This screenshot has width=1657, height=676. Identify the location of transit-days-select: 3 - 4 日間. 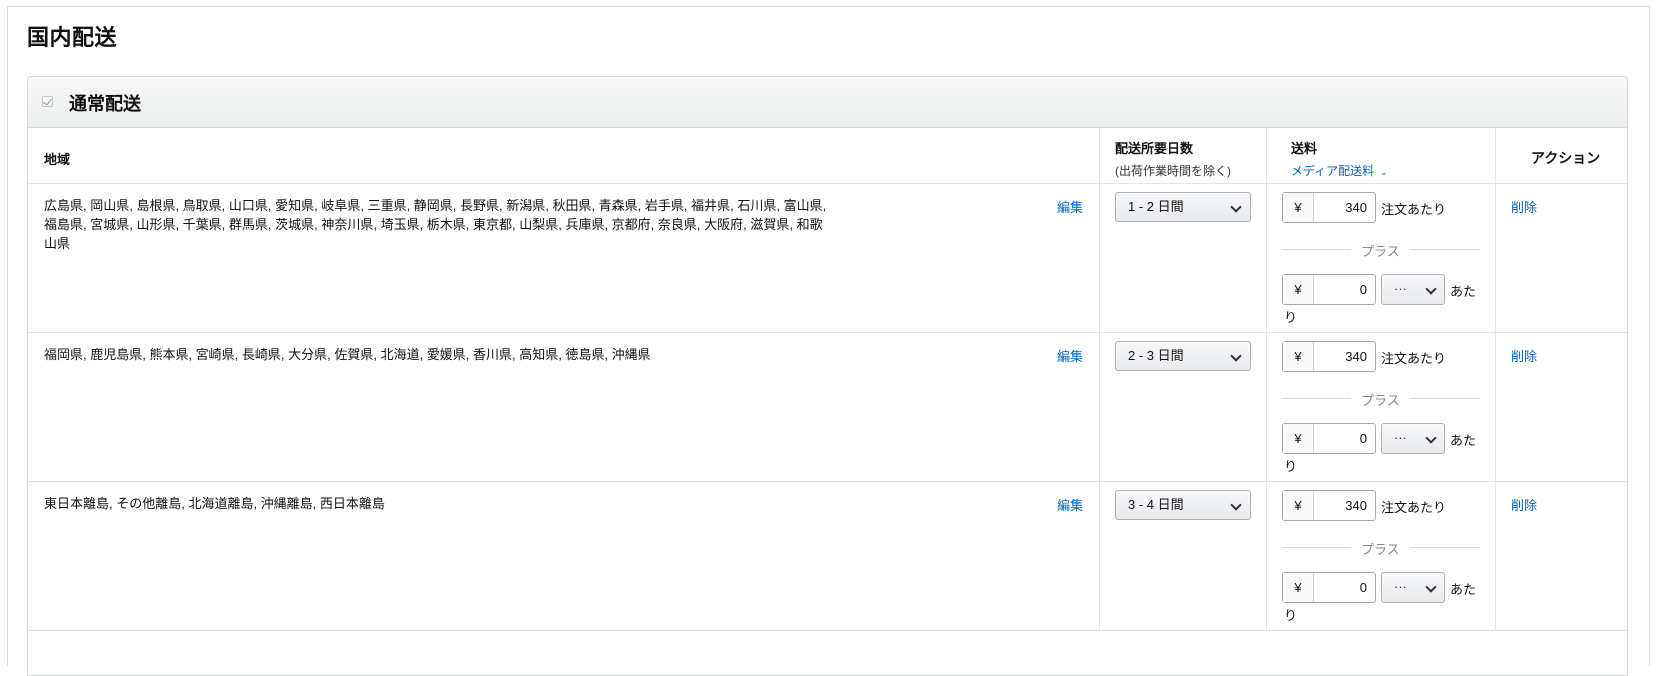
(1183, 505).